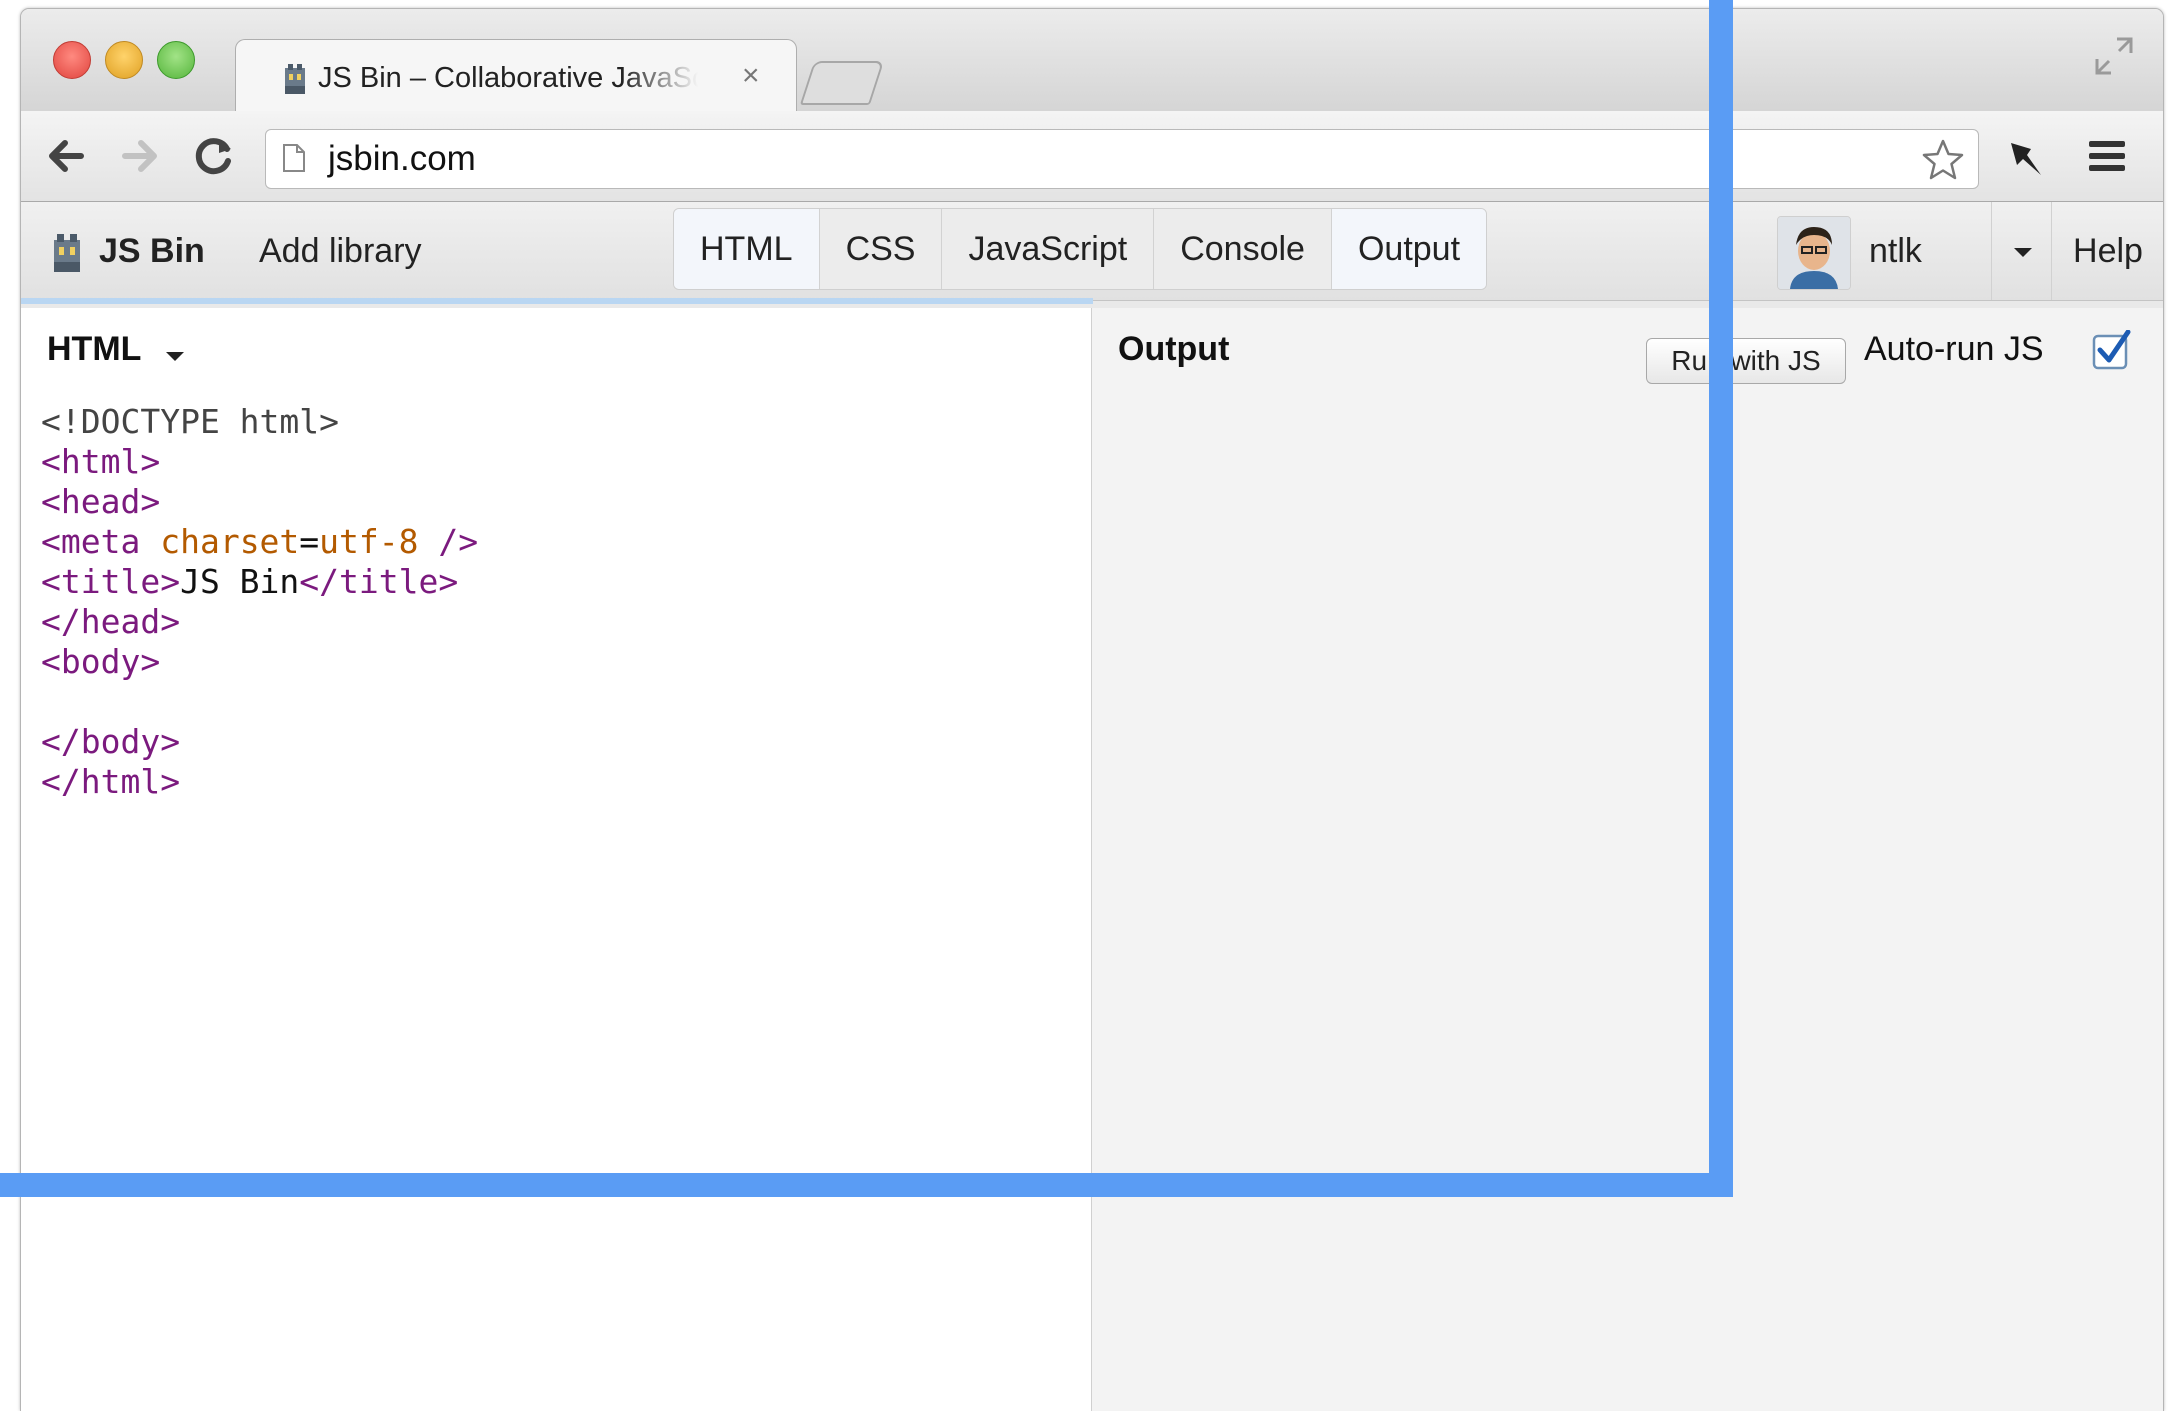  I want to click on panel-javascript-button: JavaScript, so click(1048, 249).